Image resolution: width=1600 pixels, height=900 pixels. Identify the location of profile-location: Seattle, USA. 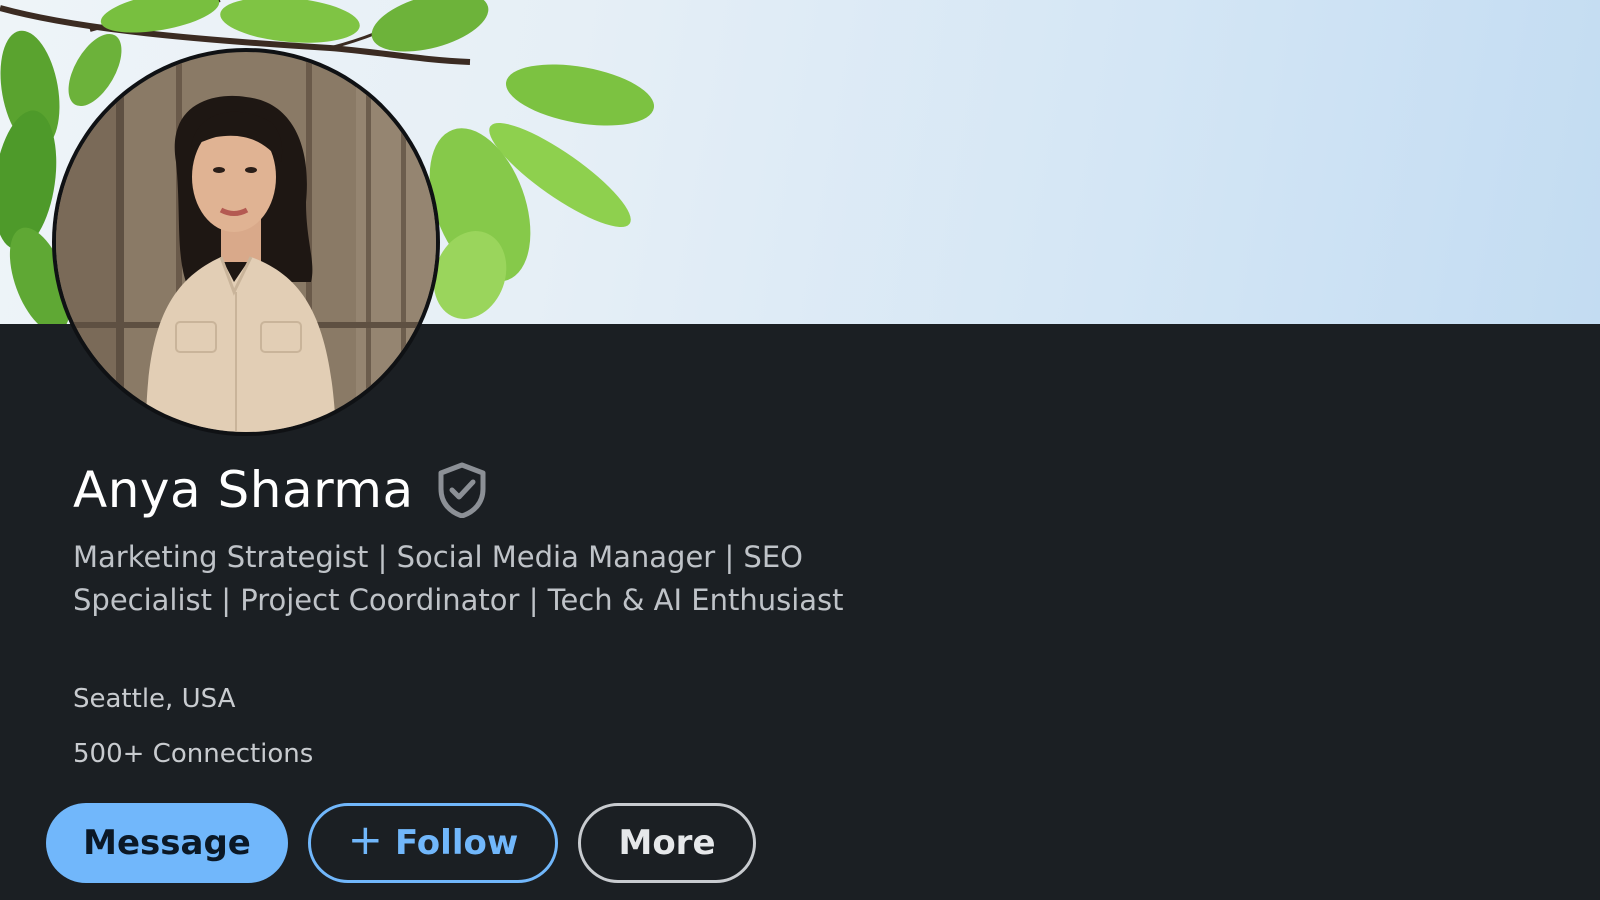
(154, 699).